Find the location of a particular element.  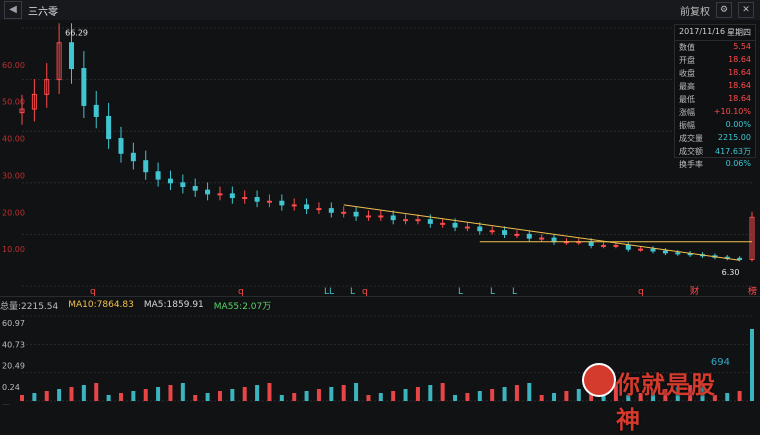

event-marker: 财 is located at coordinates (694, 290).